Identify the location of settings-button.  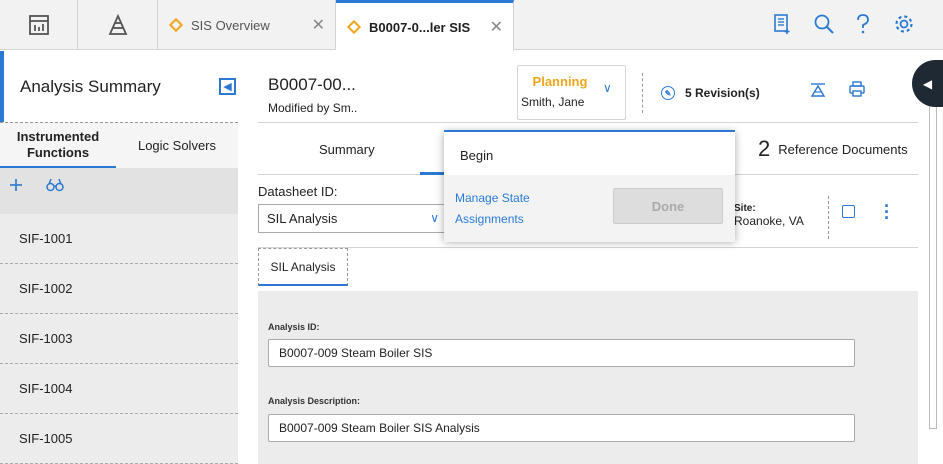
(904, 25).